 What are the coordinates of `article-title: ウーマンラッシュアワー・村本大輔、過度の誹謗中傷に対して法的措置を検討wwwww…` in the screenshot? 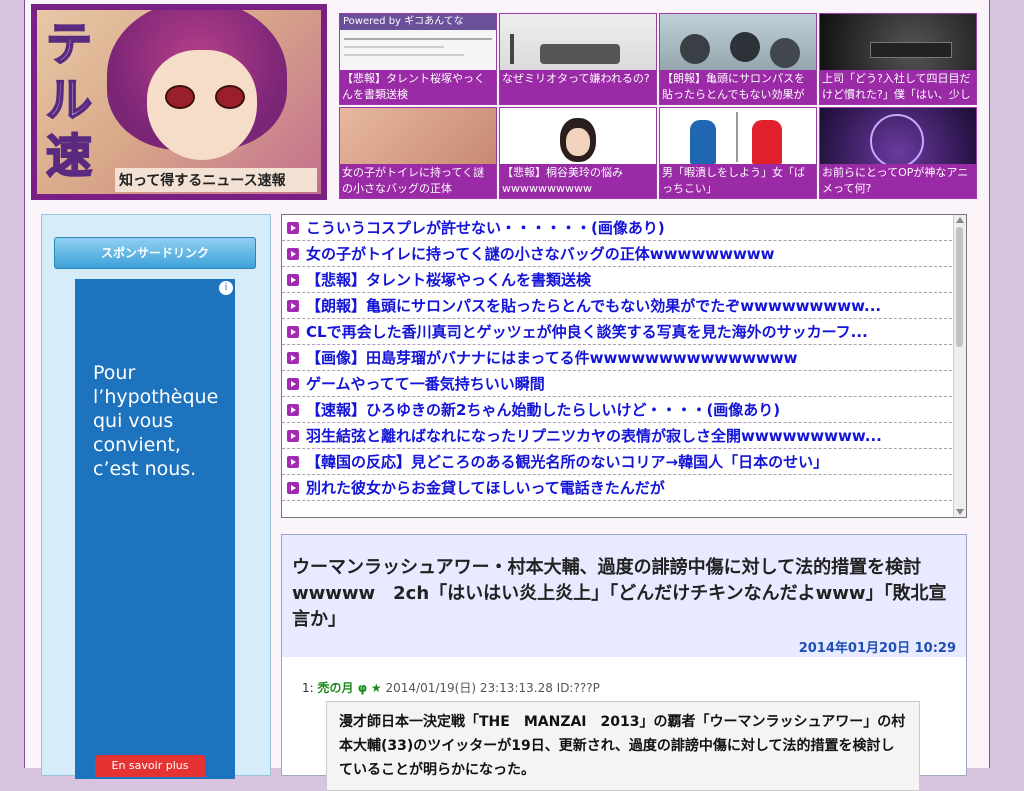 It's located at (623, 594).